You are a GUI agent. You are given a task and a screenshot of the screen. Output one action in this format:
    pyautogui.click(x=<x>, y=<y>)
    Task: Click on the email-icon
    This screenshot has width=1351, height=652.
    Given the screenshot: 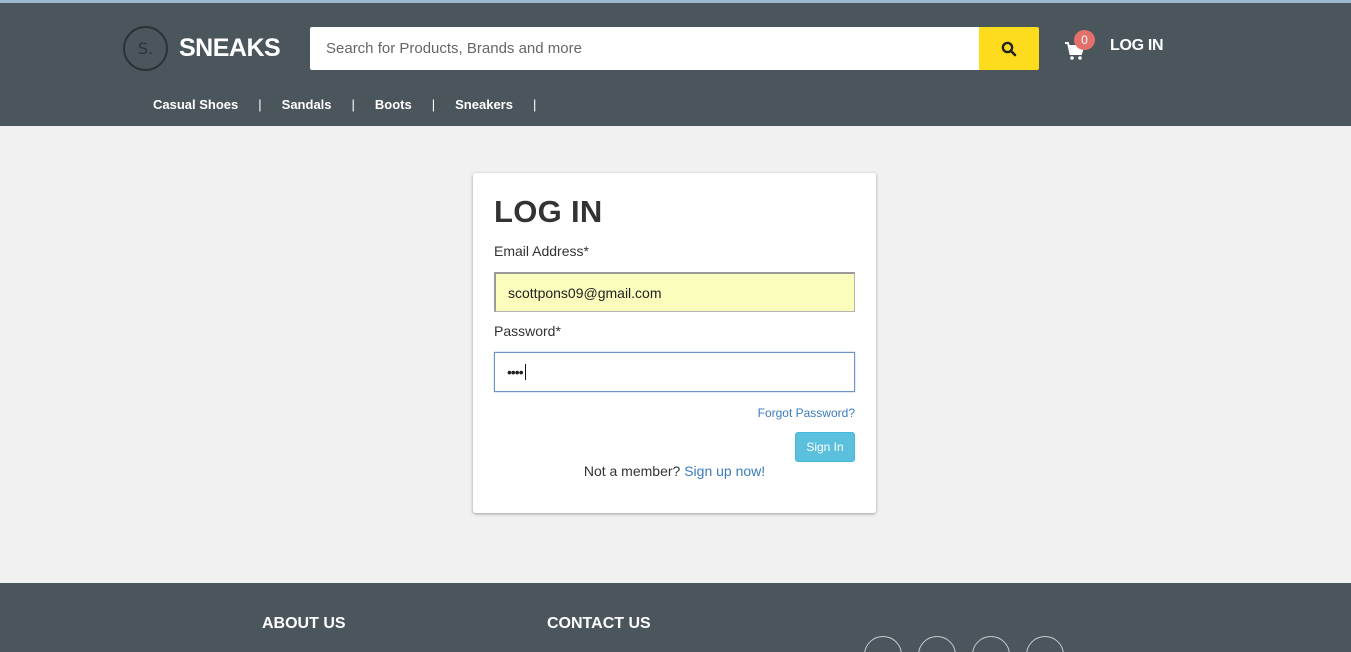 What is the action you would take?
    pyautogui.click(x=1045, y=644)
    